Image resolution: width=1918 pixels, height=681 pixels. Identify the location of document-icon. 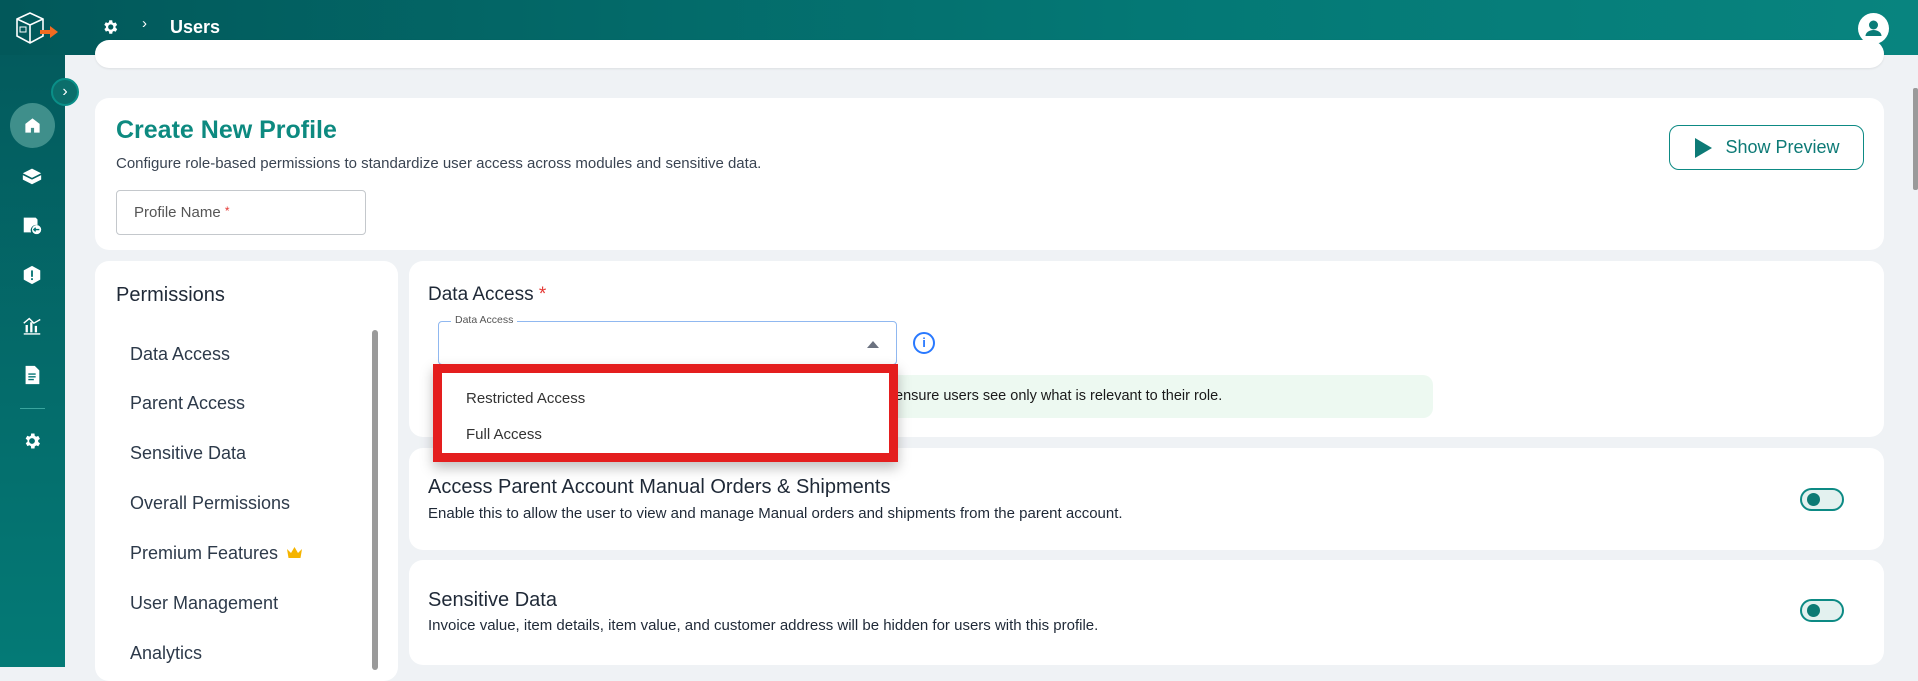
(32, 375).